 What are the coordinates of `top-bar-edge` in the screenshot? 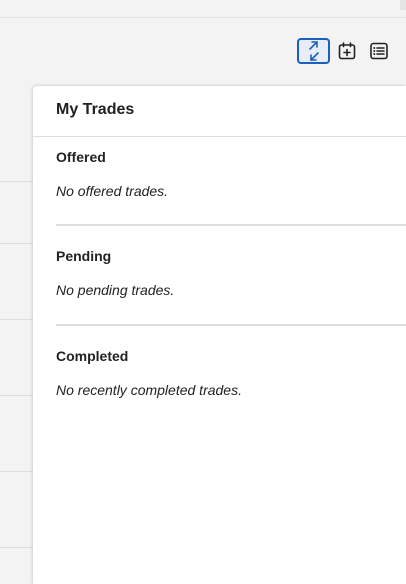 It's located at (403, 5).